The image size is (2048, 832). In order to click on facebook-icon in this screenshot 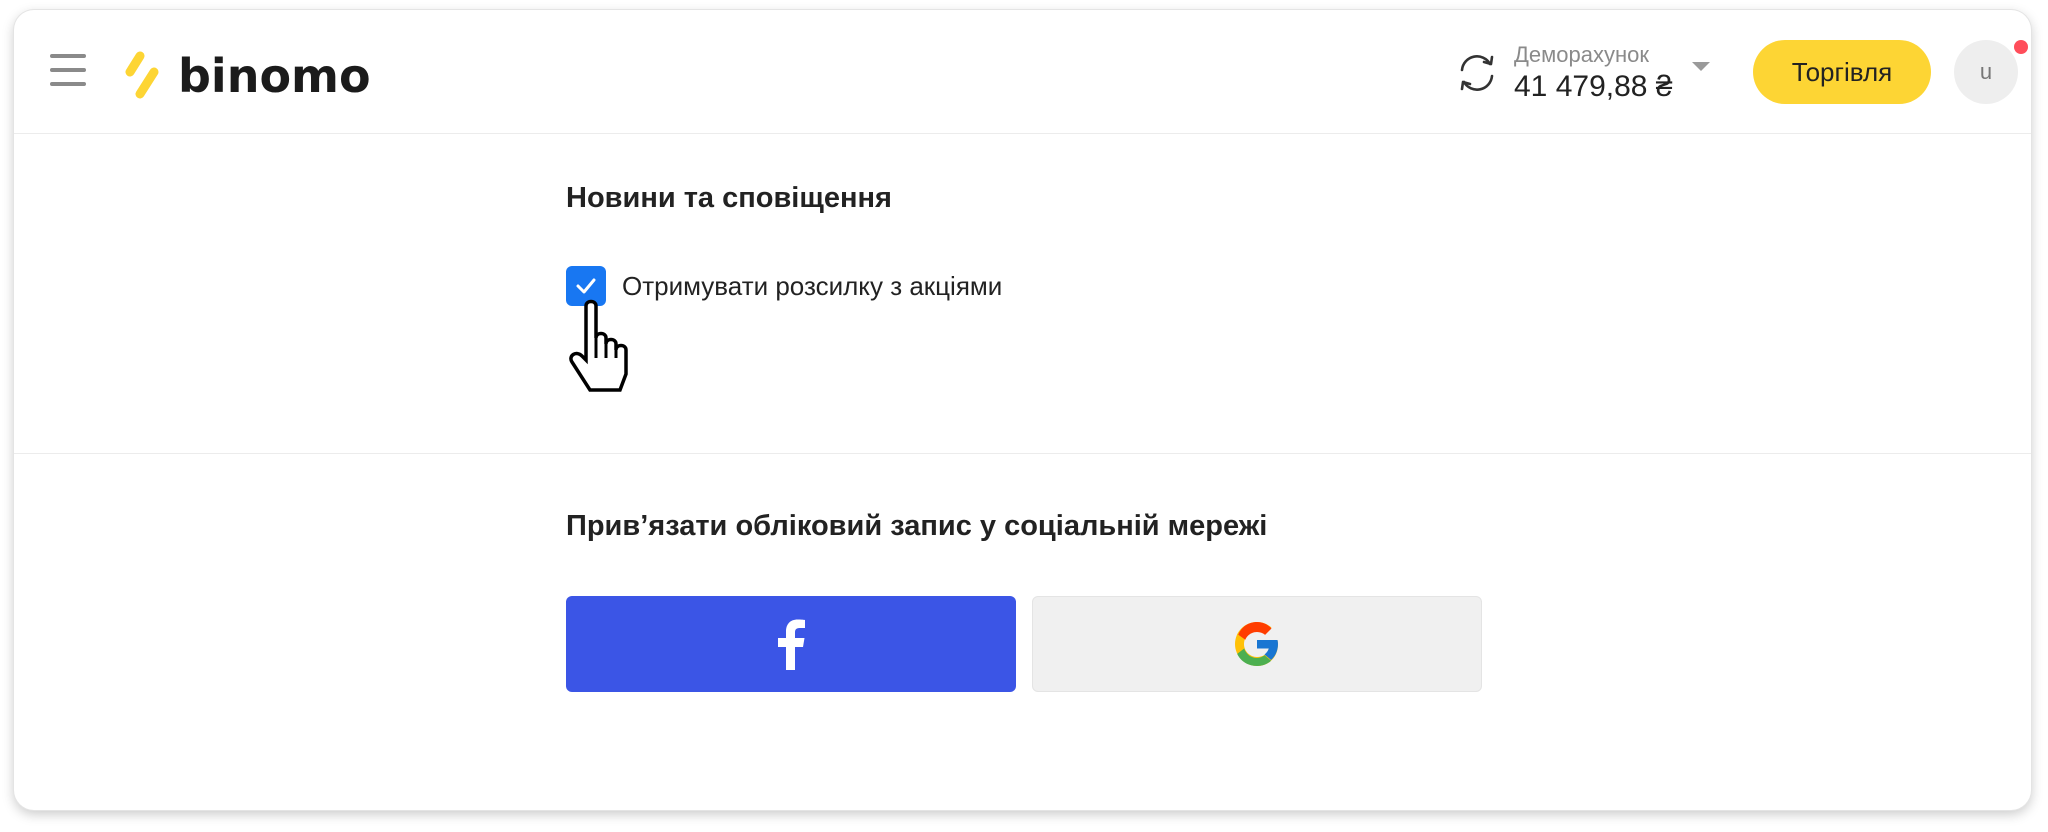, I will do `click(791, 644)`.